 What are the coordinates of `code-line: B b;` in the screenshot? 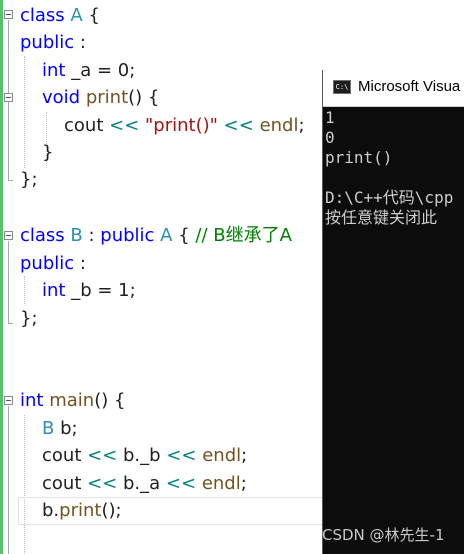 It's located at (60, 429).